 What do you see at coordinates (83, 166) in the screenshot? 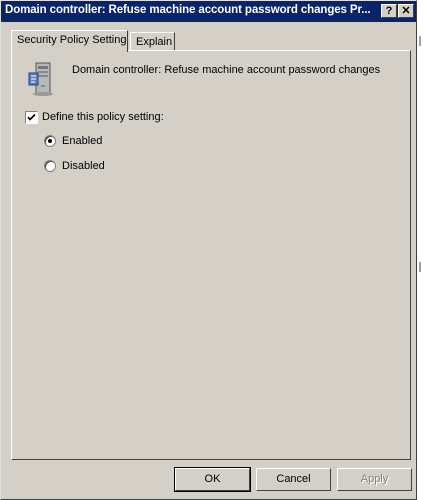
I see `disabled-label: Disabled` at bounding box center [83, 166].